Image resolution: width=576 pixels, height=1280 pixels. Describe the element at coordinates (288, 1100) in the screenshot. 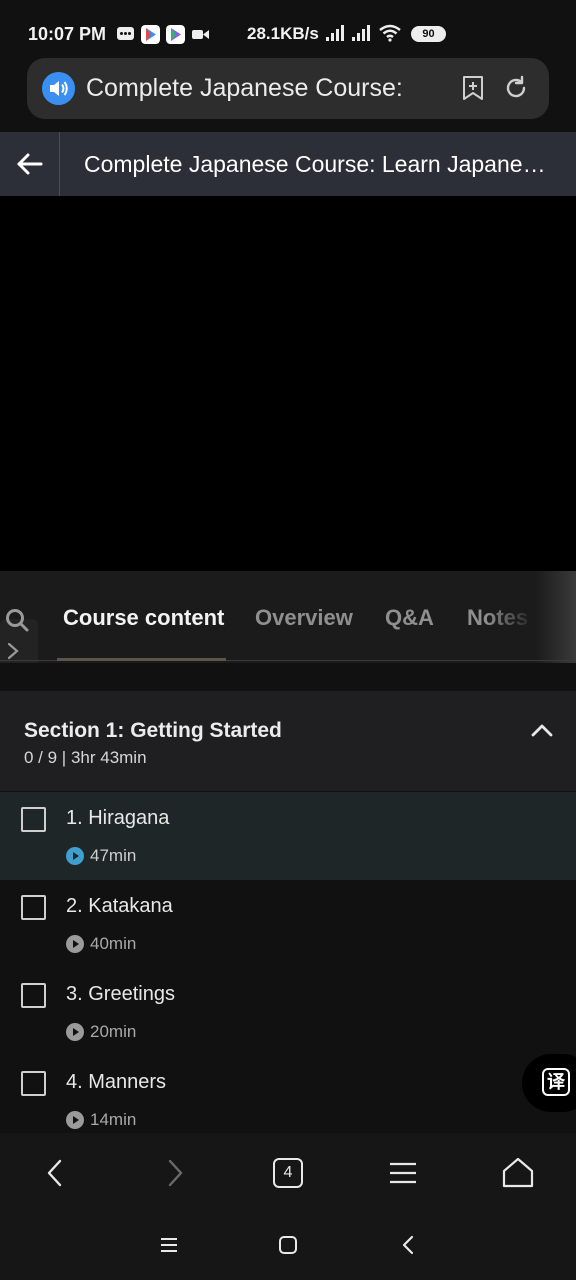

I see `lecture-item: 4. Manners 14min` at that location.